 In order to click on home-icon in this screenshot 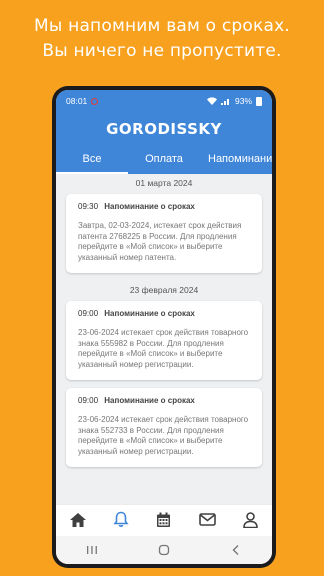, I will do `click(77, 519)`.